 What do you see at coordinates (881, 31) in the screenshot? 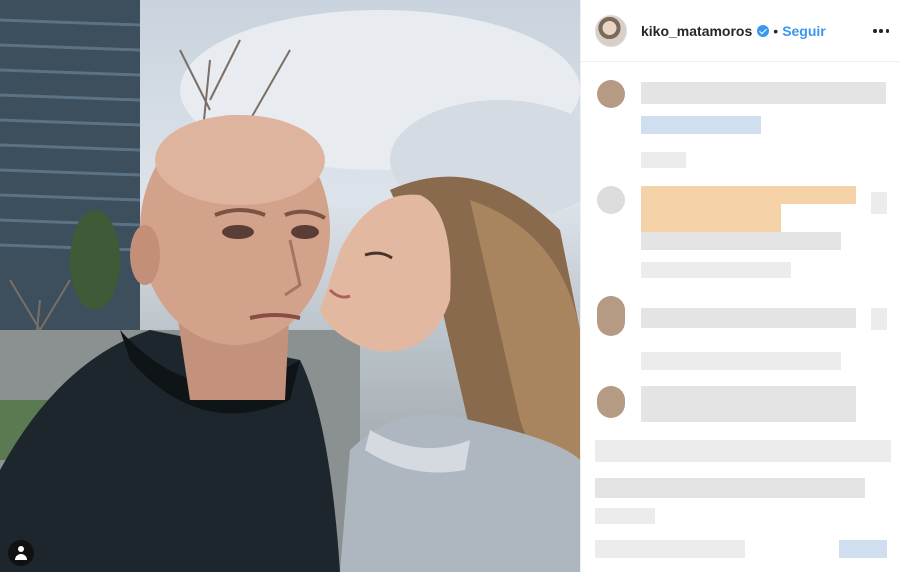
I see `more-options-icon` at bounding box center [881, 31].